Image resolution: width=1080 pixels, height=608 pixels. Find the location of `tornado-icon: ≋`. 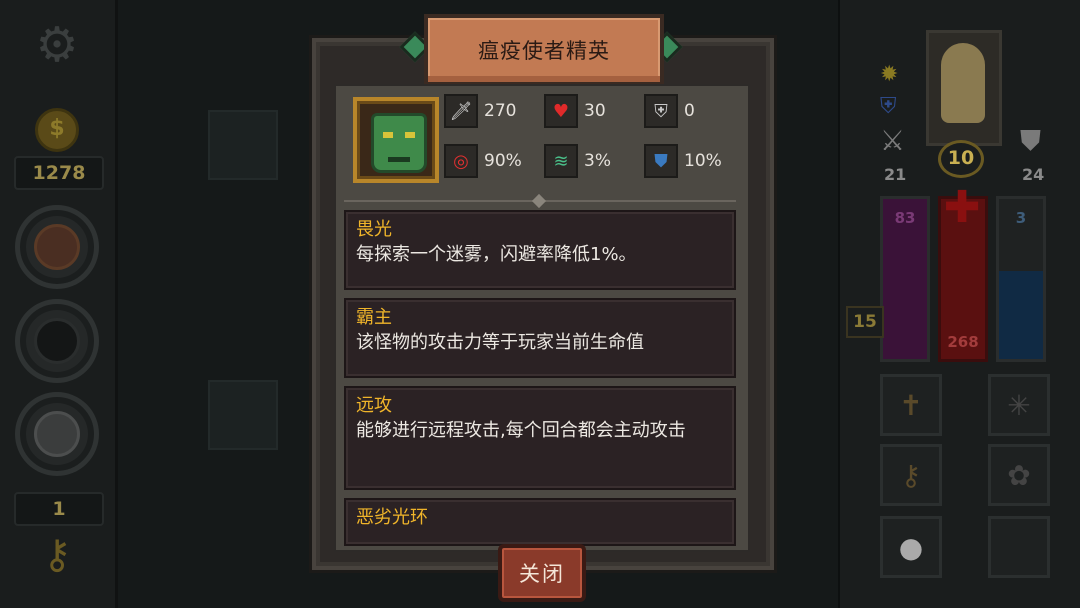

tornado-icon: ≋ is located at coordinates (561, 161).